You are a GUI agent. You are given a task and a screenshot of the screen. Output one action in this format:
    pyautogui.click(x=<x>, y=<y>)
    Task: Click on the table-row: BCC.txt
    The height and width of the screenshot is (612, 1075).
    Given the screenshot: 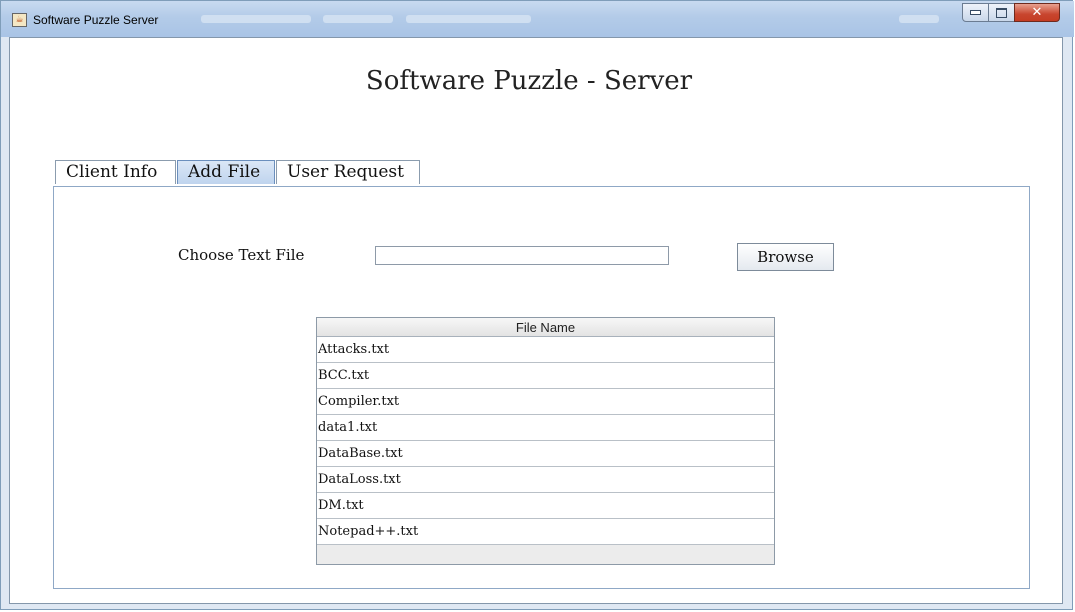 What is the action you would take?
    pyautogui.click(x=545, y=376)
    